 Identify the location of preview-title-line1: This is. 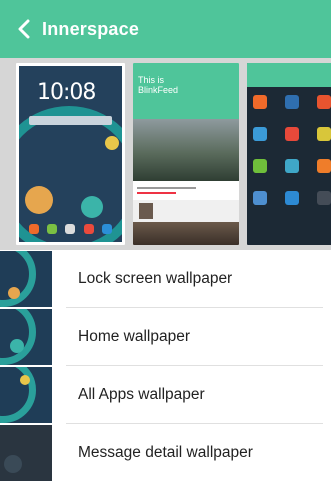
(151, 80).